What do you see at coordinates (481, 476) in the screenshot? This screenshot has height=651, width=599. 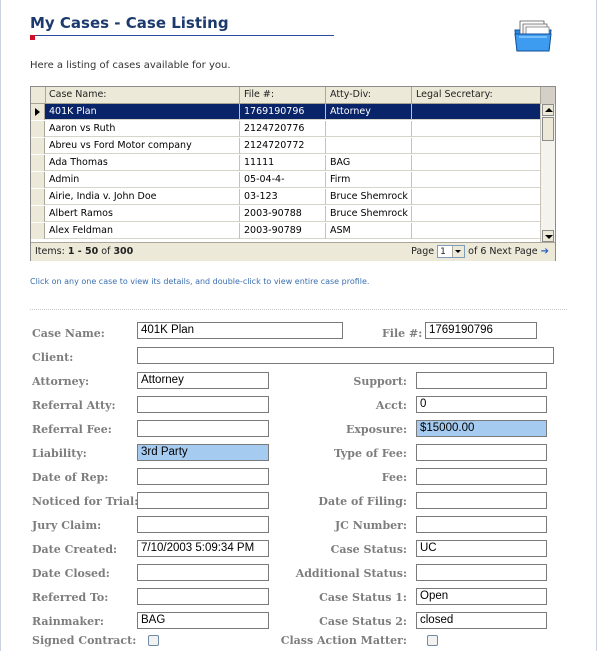 I see `fee-field` at bounding box center [481, 476].